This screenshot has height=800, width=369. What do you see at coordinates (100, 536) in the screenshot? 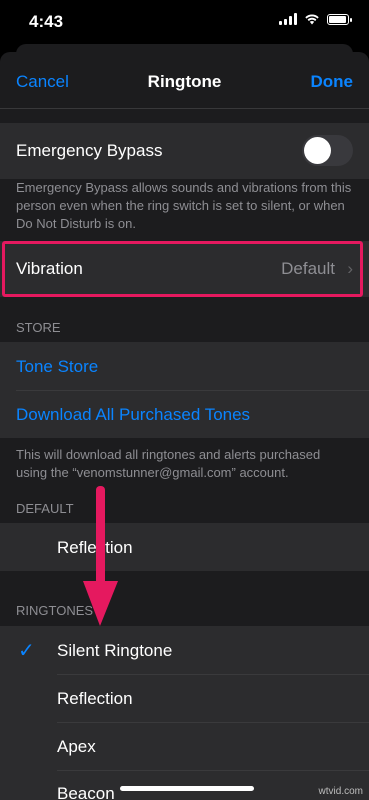
I see `arrow-shaft` at bounding box center [100, 536].